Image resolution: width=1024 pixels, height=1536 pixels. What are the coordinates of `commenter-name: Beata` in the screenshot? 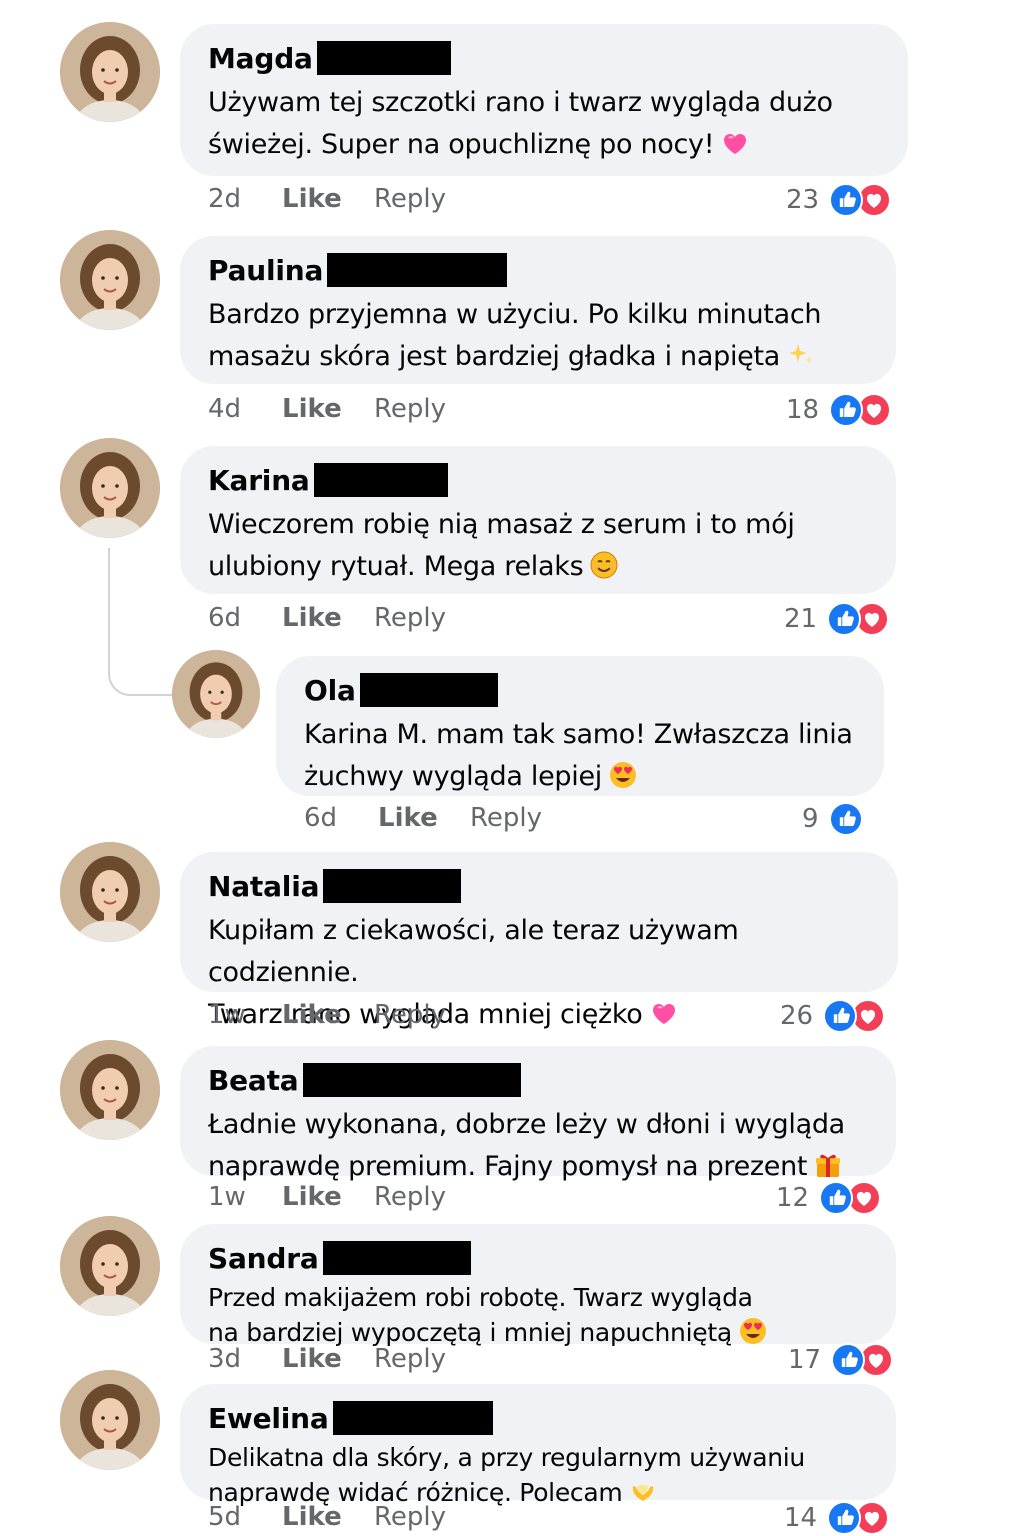 It's located at (253, 1080).